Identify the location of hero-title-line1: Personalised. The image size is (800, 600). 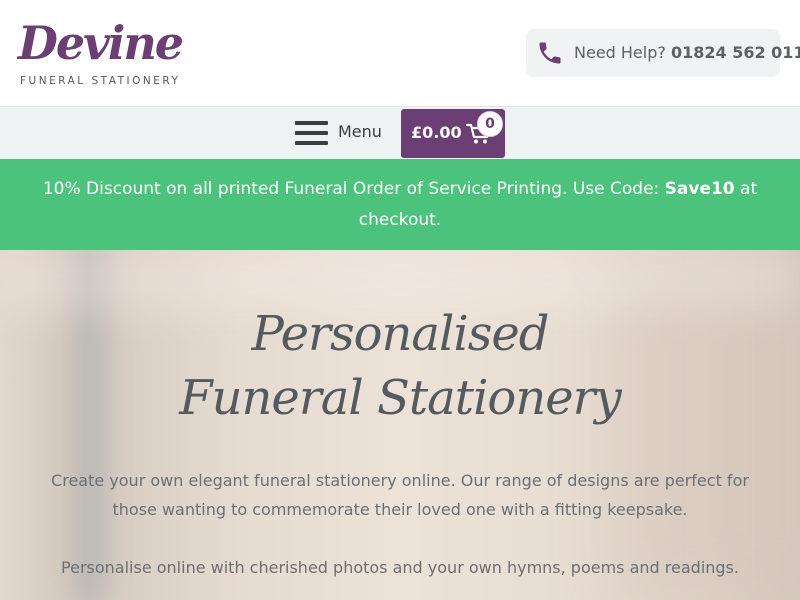
(400, 334).